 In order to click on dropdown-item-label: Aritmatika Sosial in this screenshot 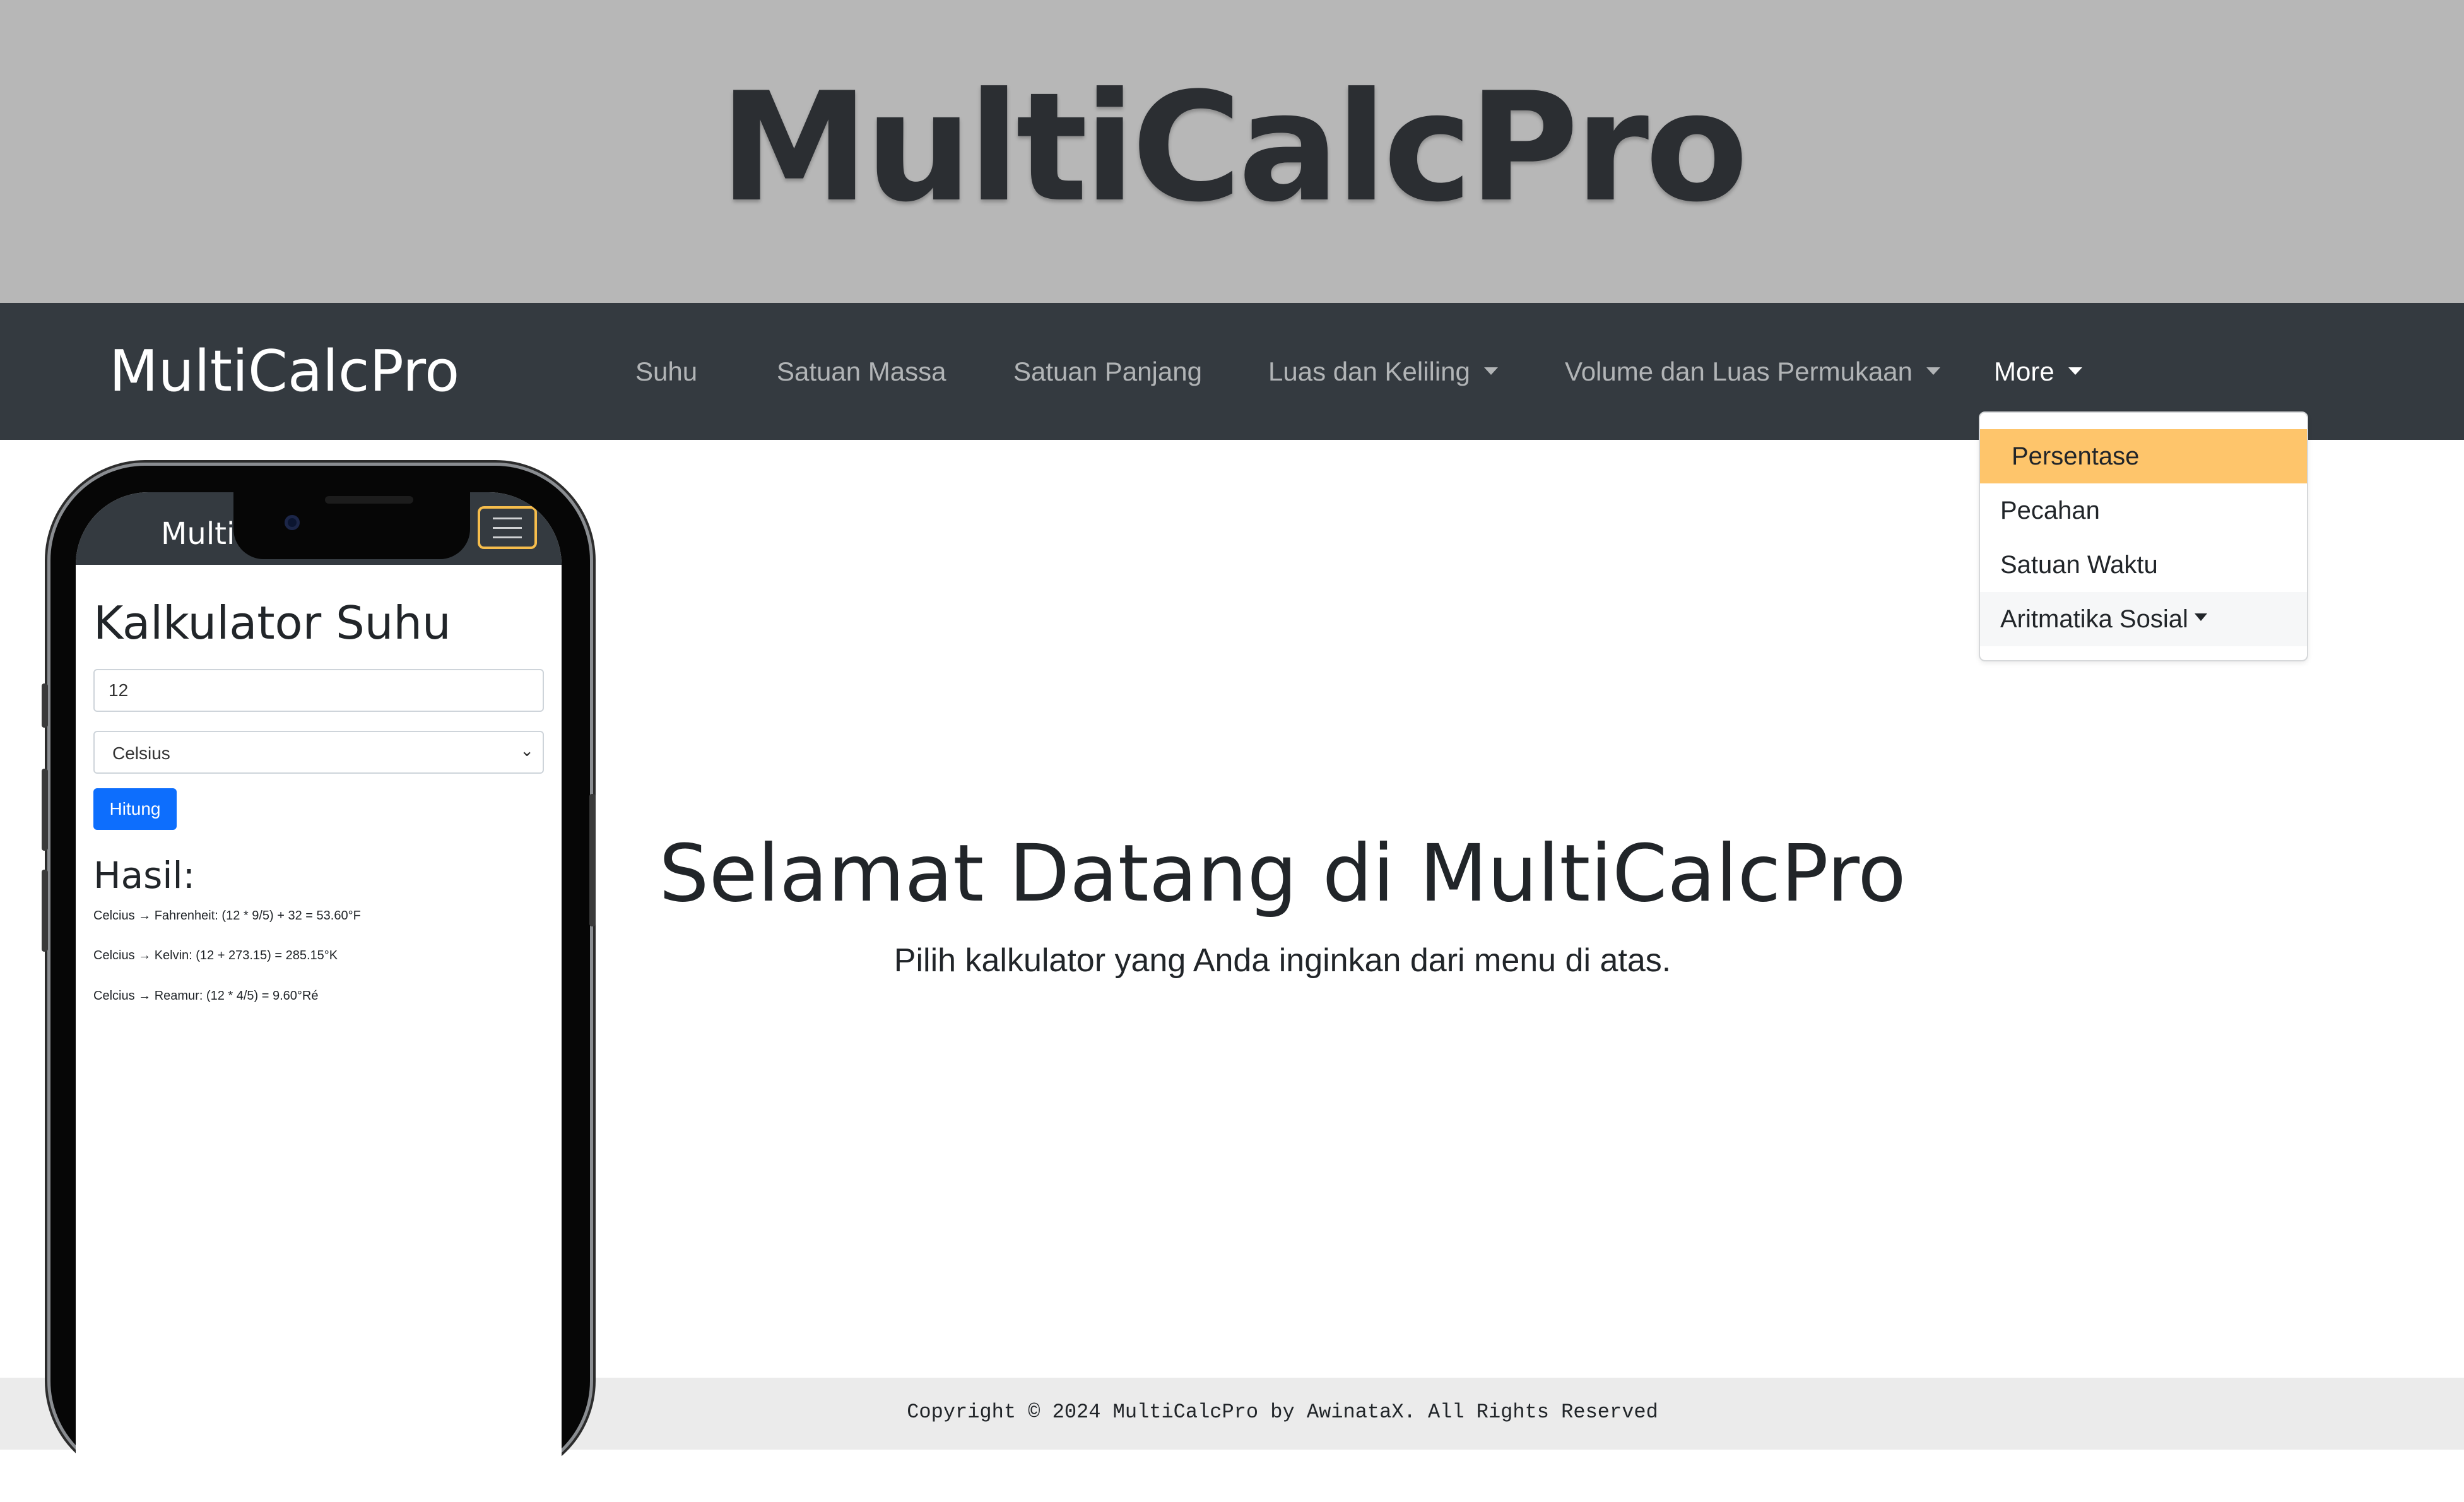, I will do `click(2094, 619)`.